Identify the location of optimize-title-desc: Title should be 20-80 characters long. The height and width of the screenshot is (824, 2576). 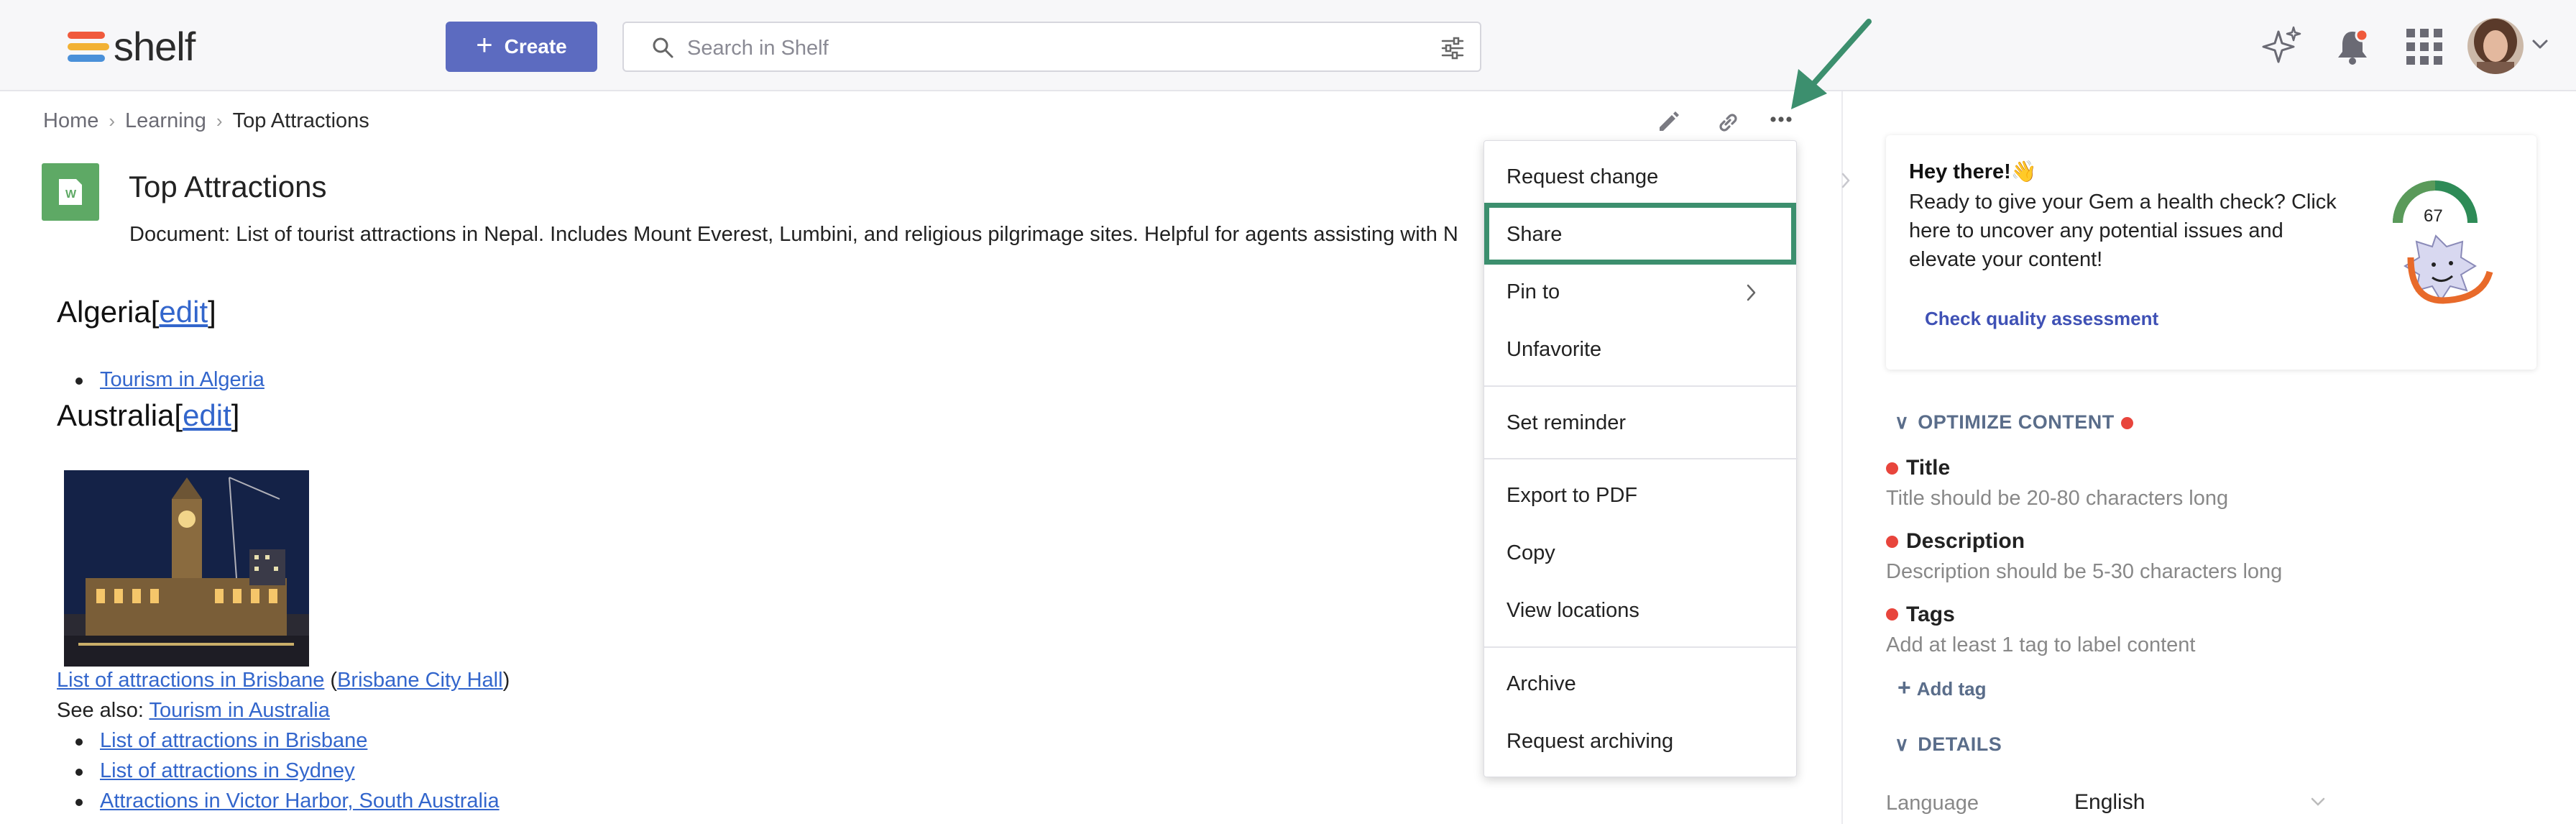
(2057, 498).